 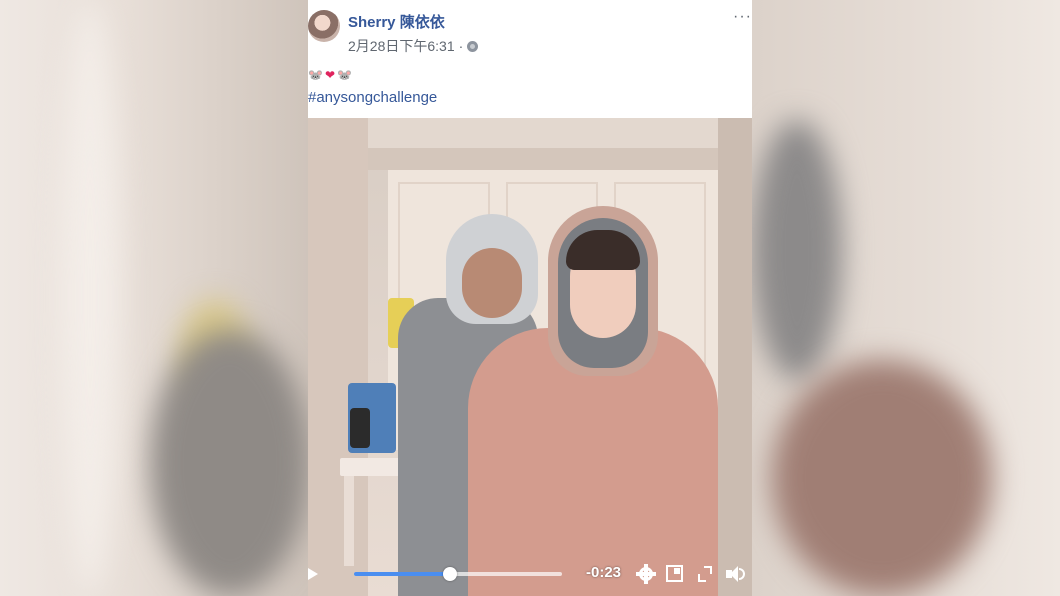 What do you see at coordinates (646, 574) in the screenshot?
I see `settings-gear-icon` at bounding box center [646, 574].